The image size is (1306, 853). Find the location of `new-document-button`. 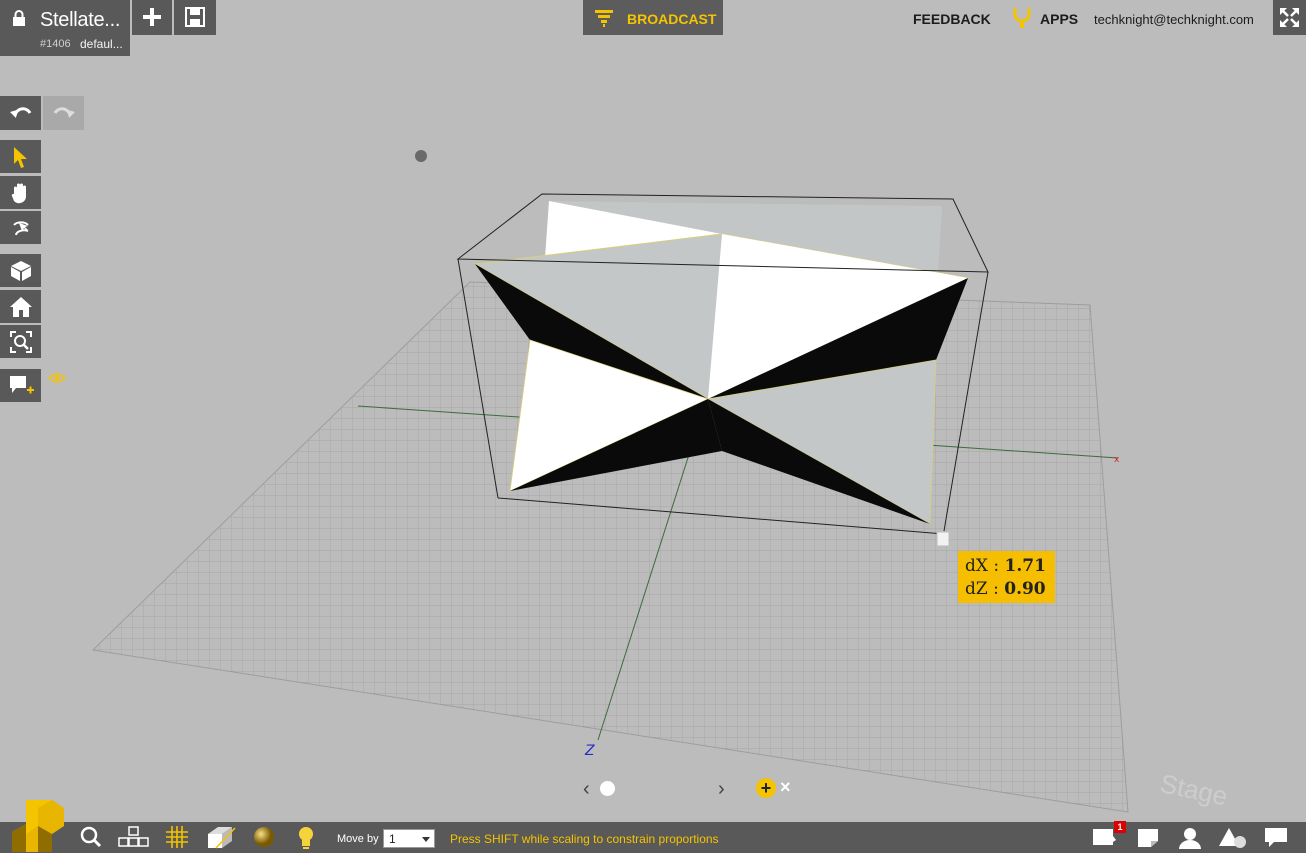

new-document-button is located at coordinates (152, 17).